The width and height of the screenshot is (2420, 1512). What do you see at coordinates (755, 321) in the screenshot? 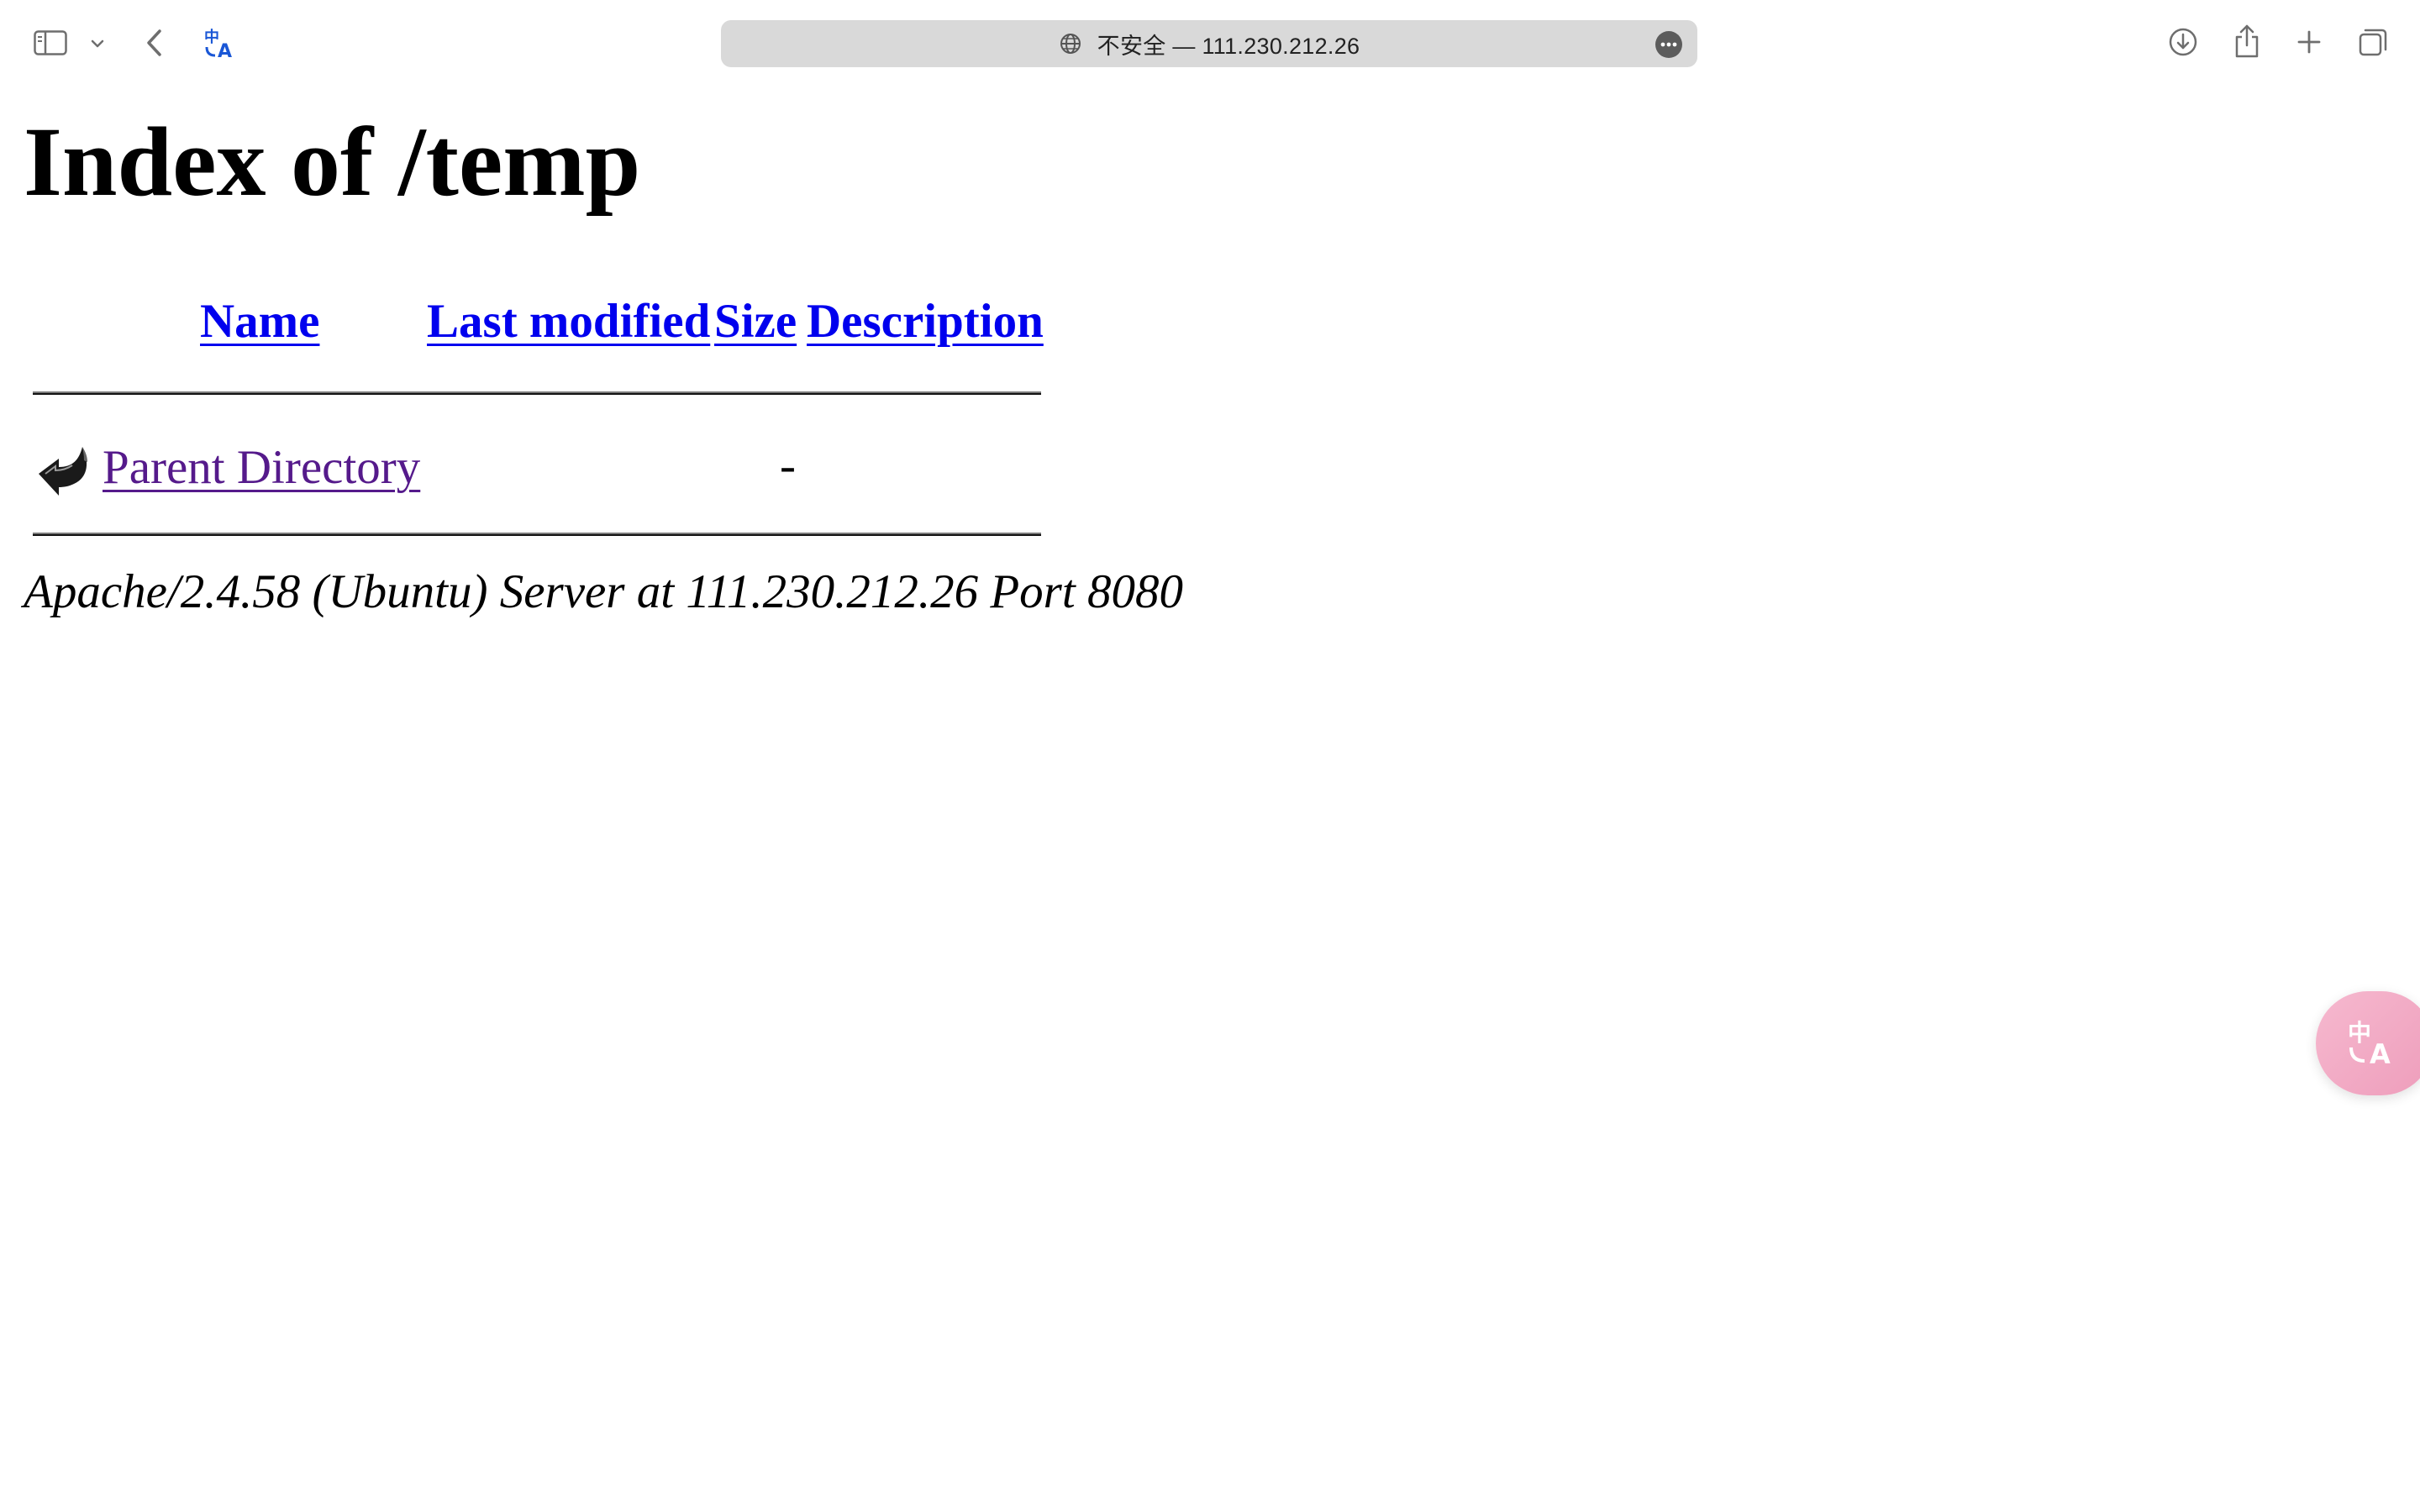
I see `sort-by-size-link: Size` at bounding box center [755, 321].